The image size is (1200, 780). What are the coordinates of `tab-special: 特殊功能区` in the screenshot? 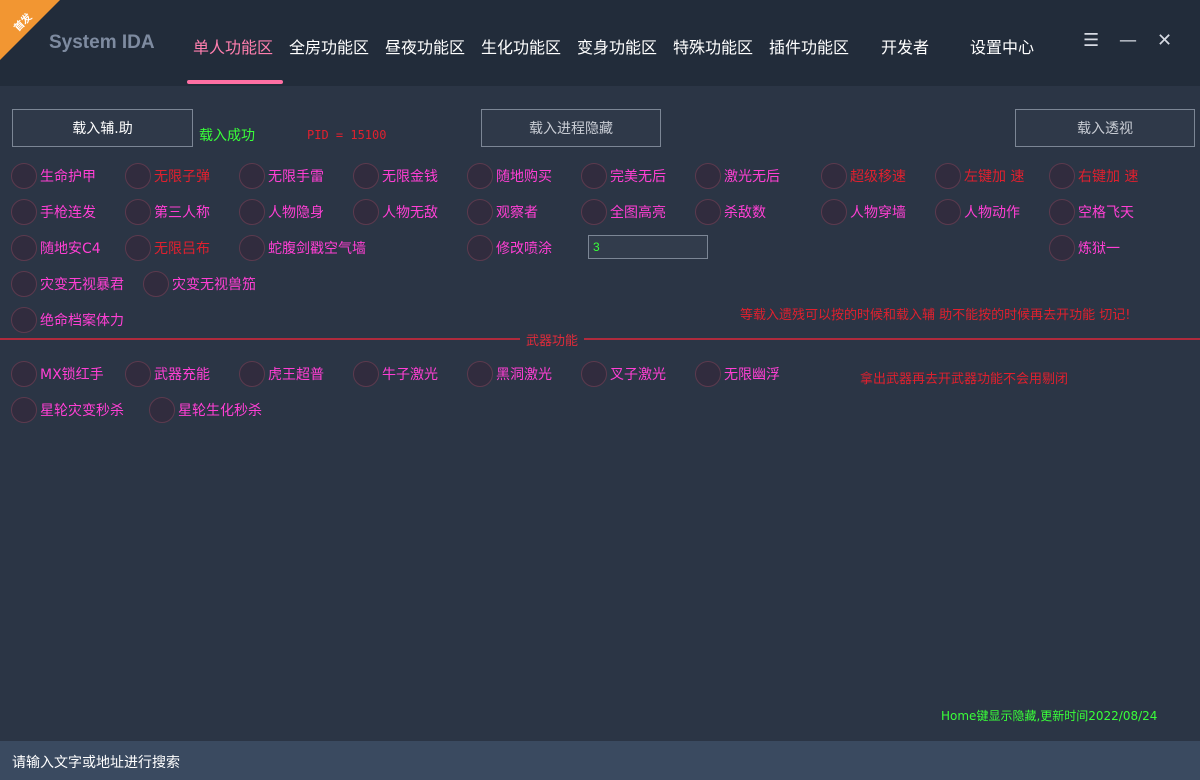 It's located at (713, 46).